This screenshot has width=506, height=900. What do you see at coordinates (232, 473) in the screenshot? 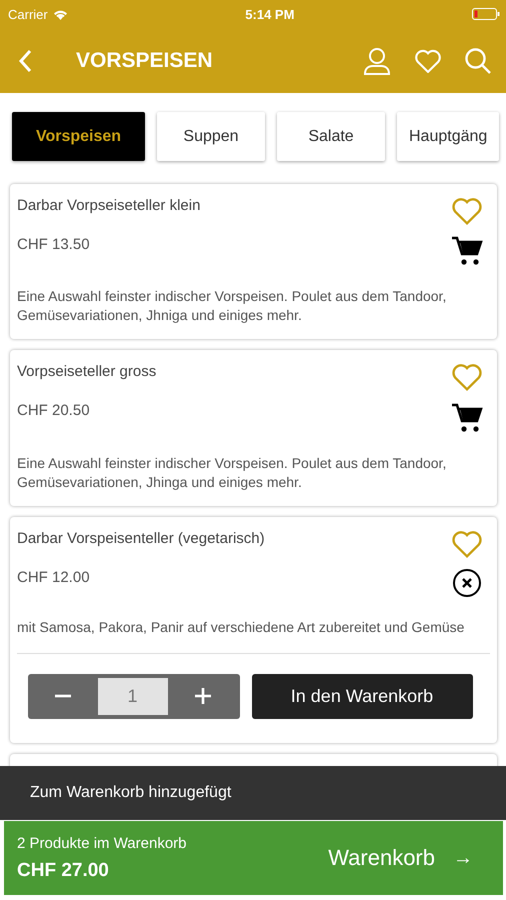
I see `product-description: Eine Auswahl feinster indischer Vorspeisen. Poulet aus dem Tandoor, Gemüsevariationen, Jhinga und einiges mehr.` at bounding box center [232, 473].